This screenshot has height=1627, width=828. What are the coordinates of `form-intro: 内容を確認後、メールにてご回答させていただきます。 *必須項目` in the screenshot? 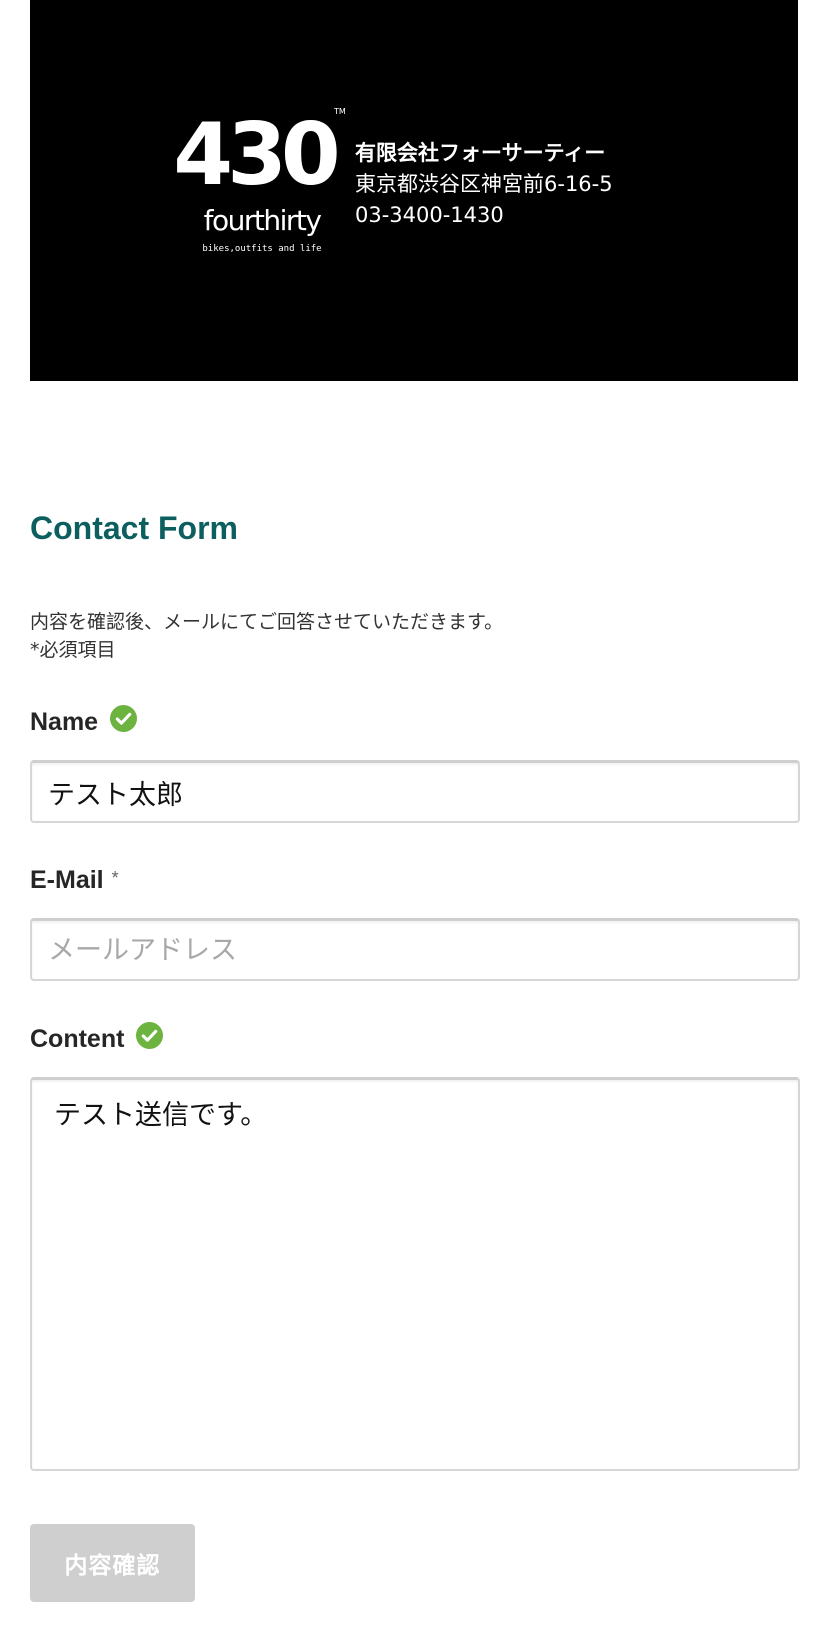 It's located at (266, 636).